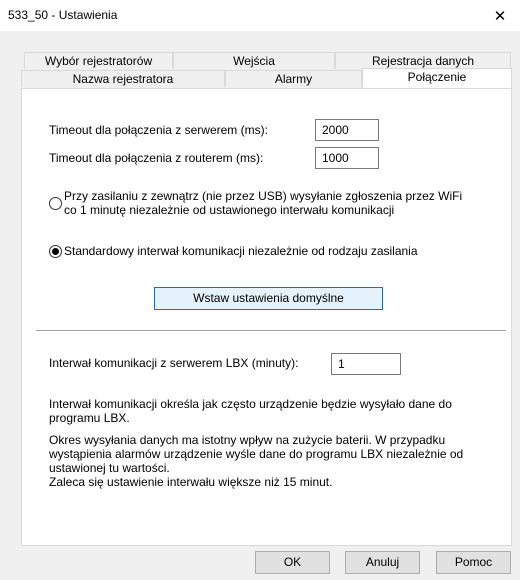 This screenshot has width=520, height=580. I want to click on tab-rejestracja-danych: Rejestracja danych, so click(423, 60).